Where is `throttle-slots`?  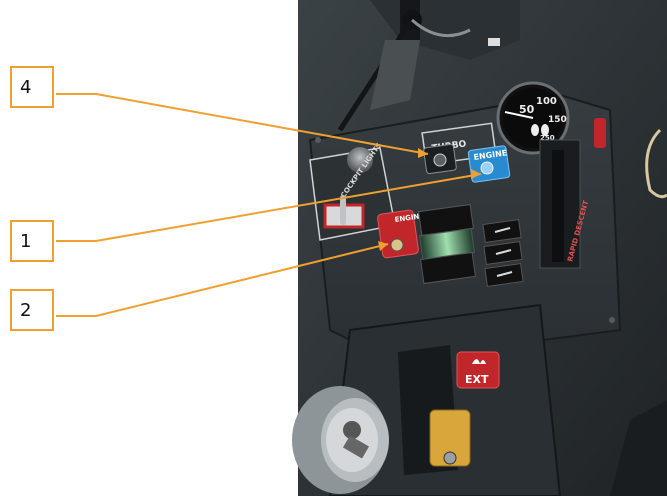 throttle-slots is located at coordinates (447, 244).